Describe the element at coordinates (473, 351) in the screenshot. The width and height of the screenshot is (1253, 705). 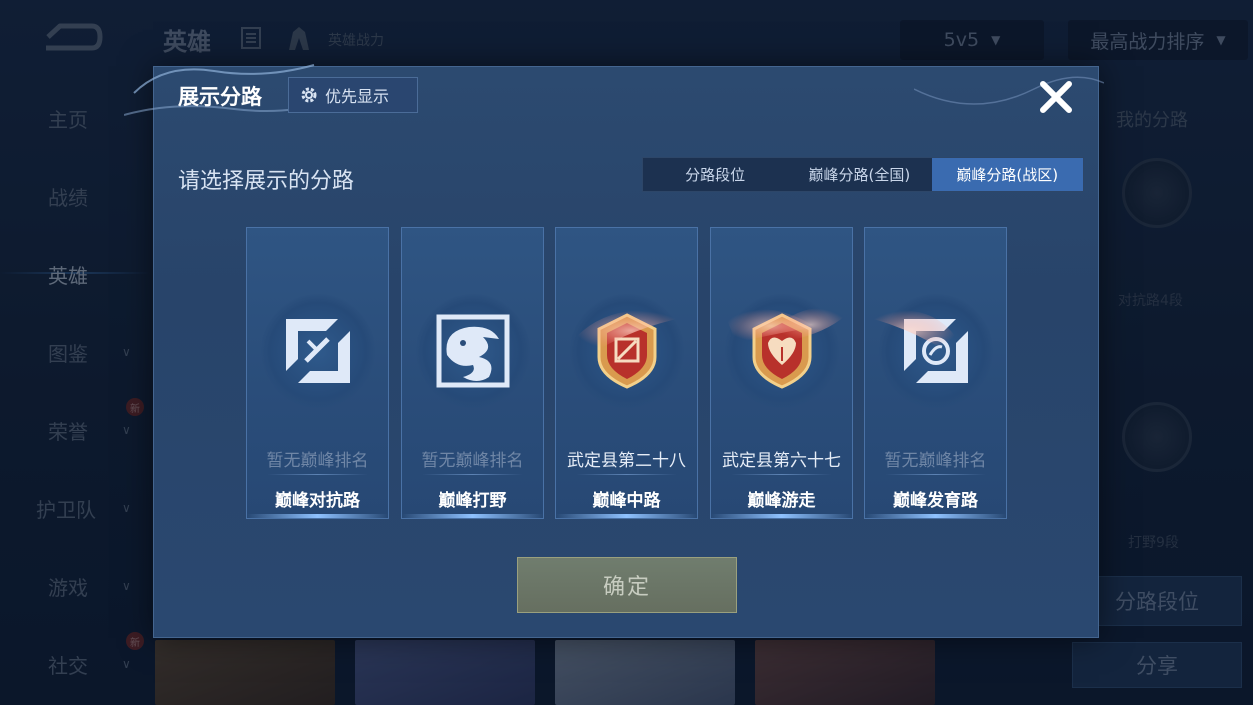
I see `jungle-icon` at that location.